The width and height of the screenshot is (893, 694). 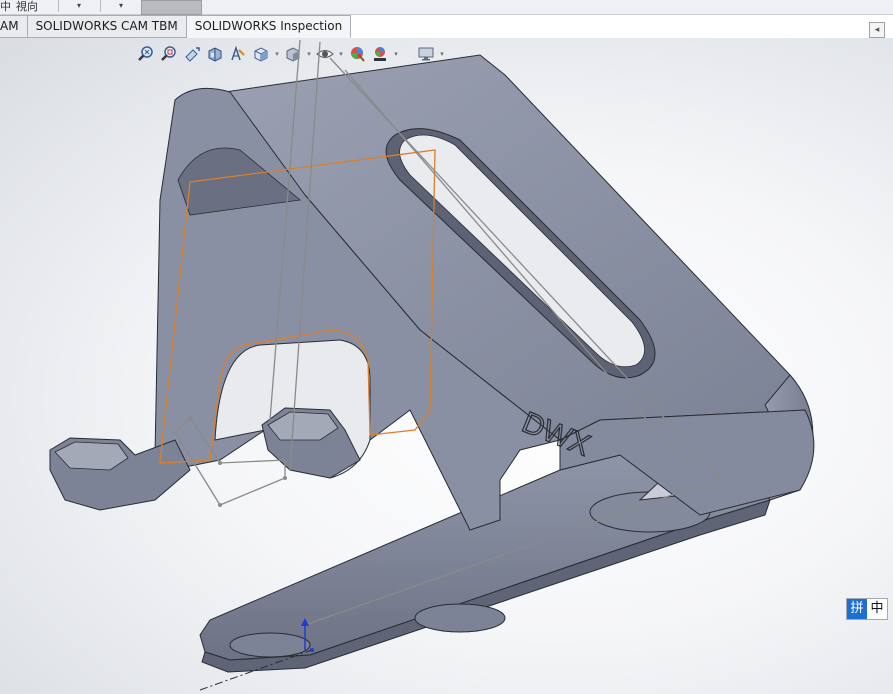 What do you see at coordinates (877, 609) in the screenshot?
I see `ime-chinese-toggle: 中` at bounding box center [877, 609].